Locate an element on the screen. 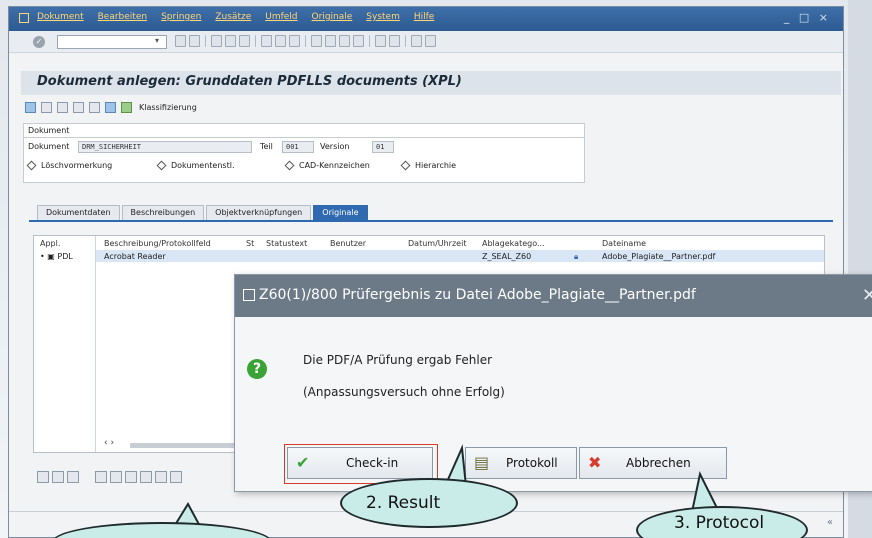  col-dateiname: Dateiname is located at coordinates (624, 243).